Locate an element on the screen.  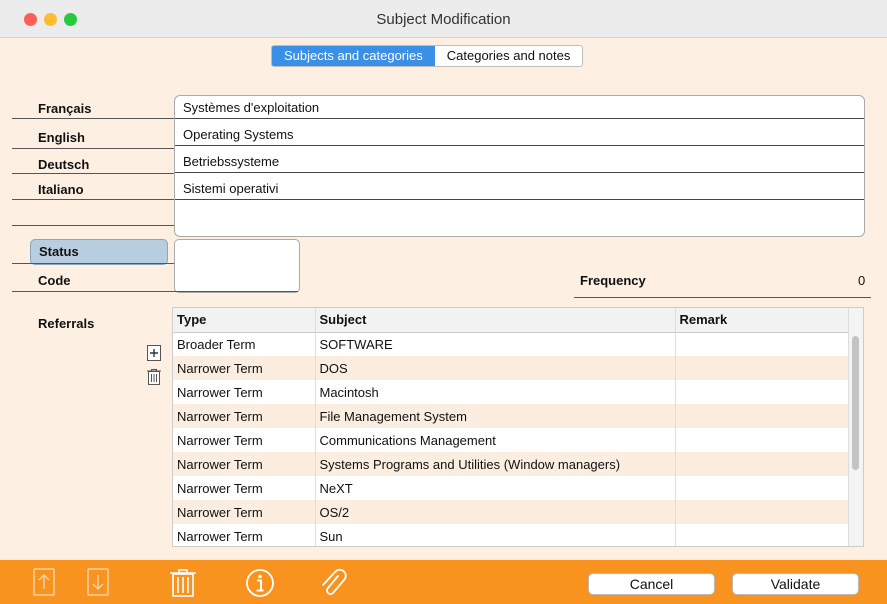
table-row: Narrower Term Macintosh is located at coordinates (511, 392).